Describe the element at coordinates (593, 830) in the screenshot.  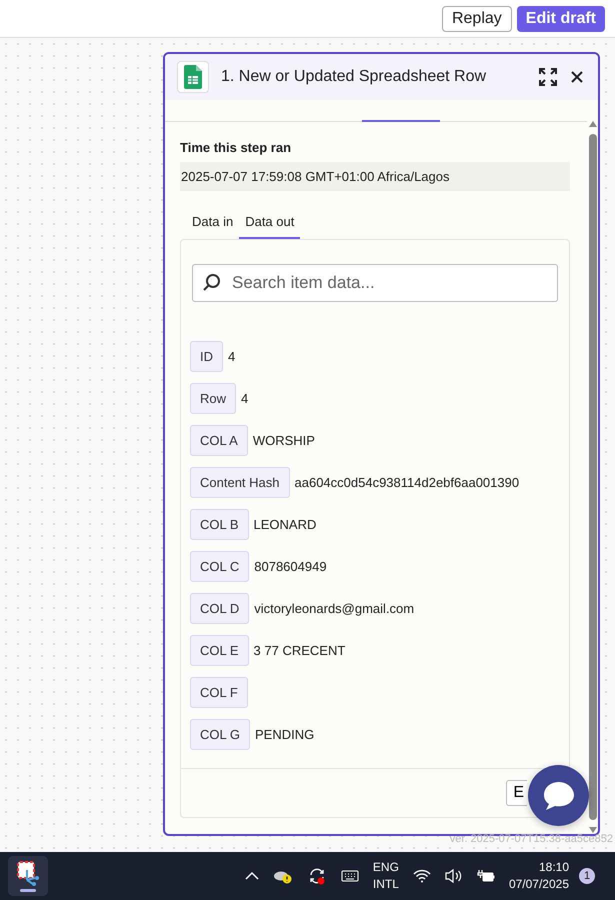
I see `scroll-down-icon` at that location.